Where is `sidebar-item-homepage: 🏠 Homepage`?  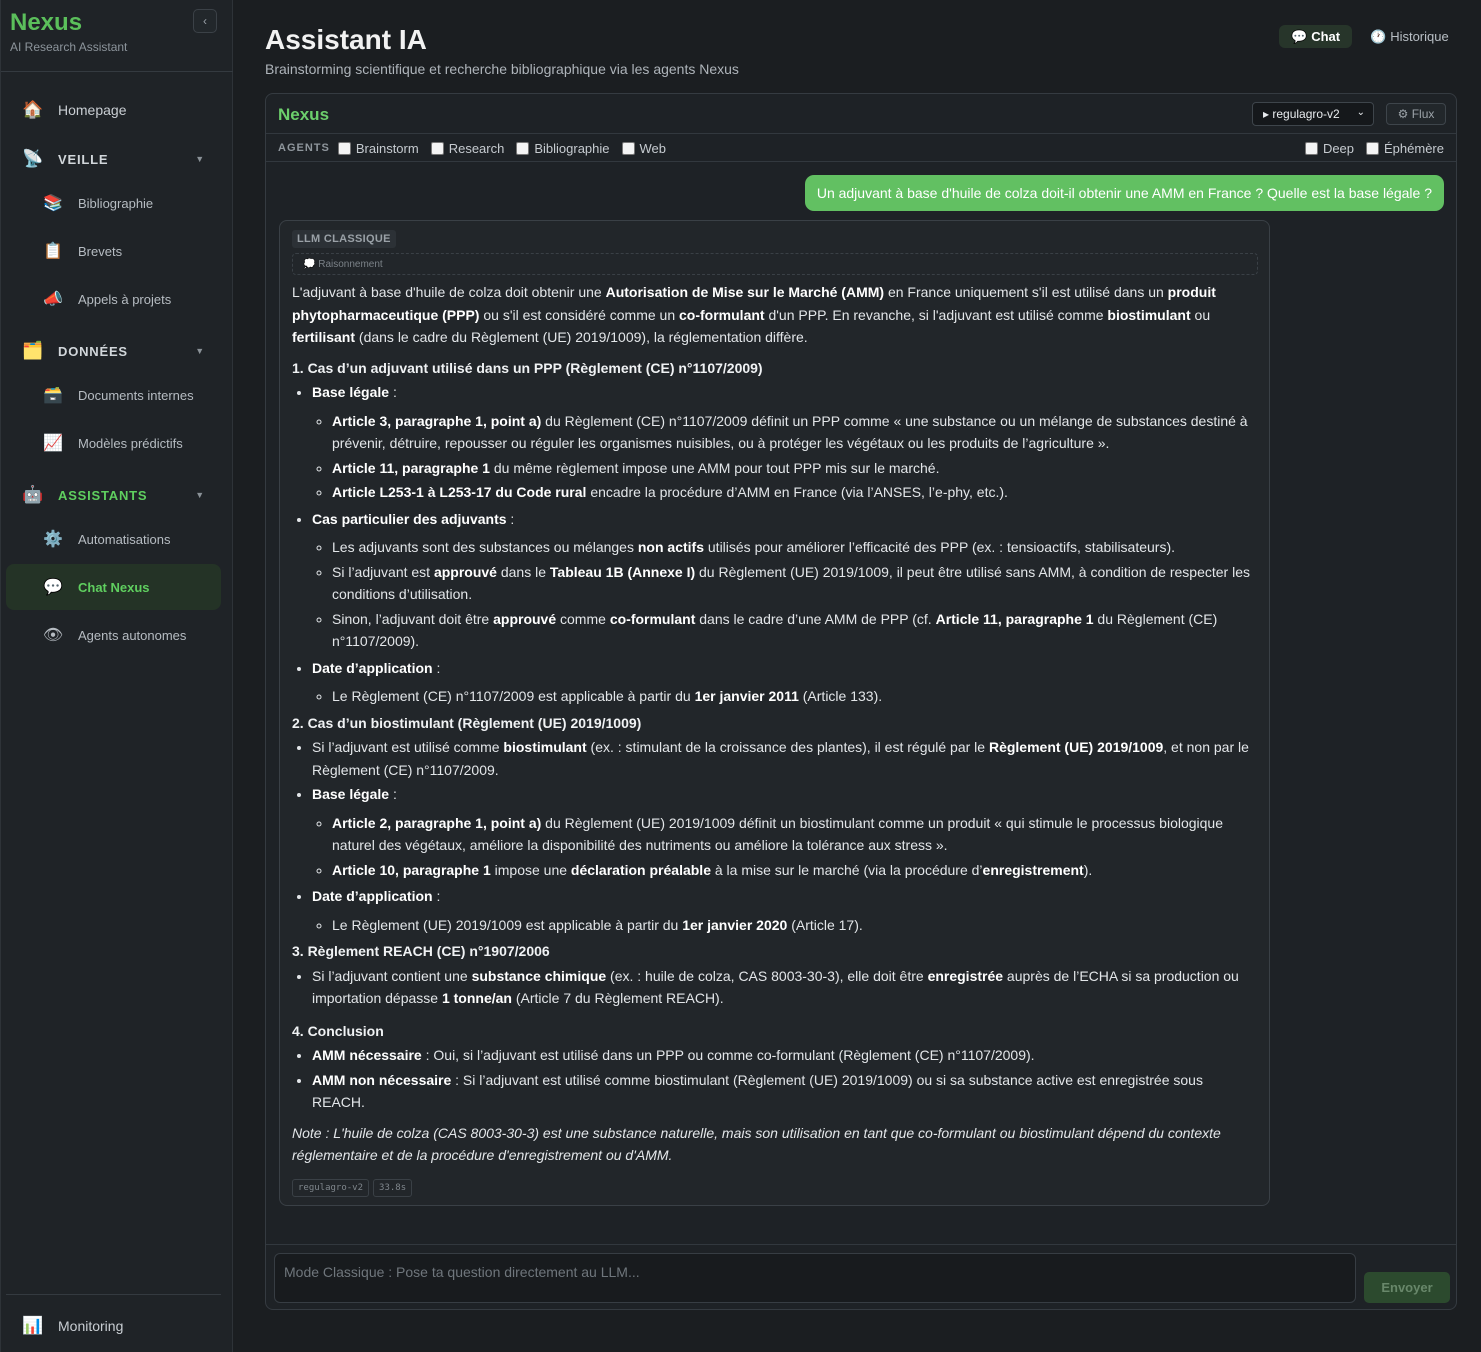
sidebar-item-homepage: 🏠 Homepage is located at coordinates (113, 110).